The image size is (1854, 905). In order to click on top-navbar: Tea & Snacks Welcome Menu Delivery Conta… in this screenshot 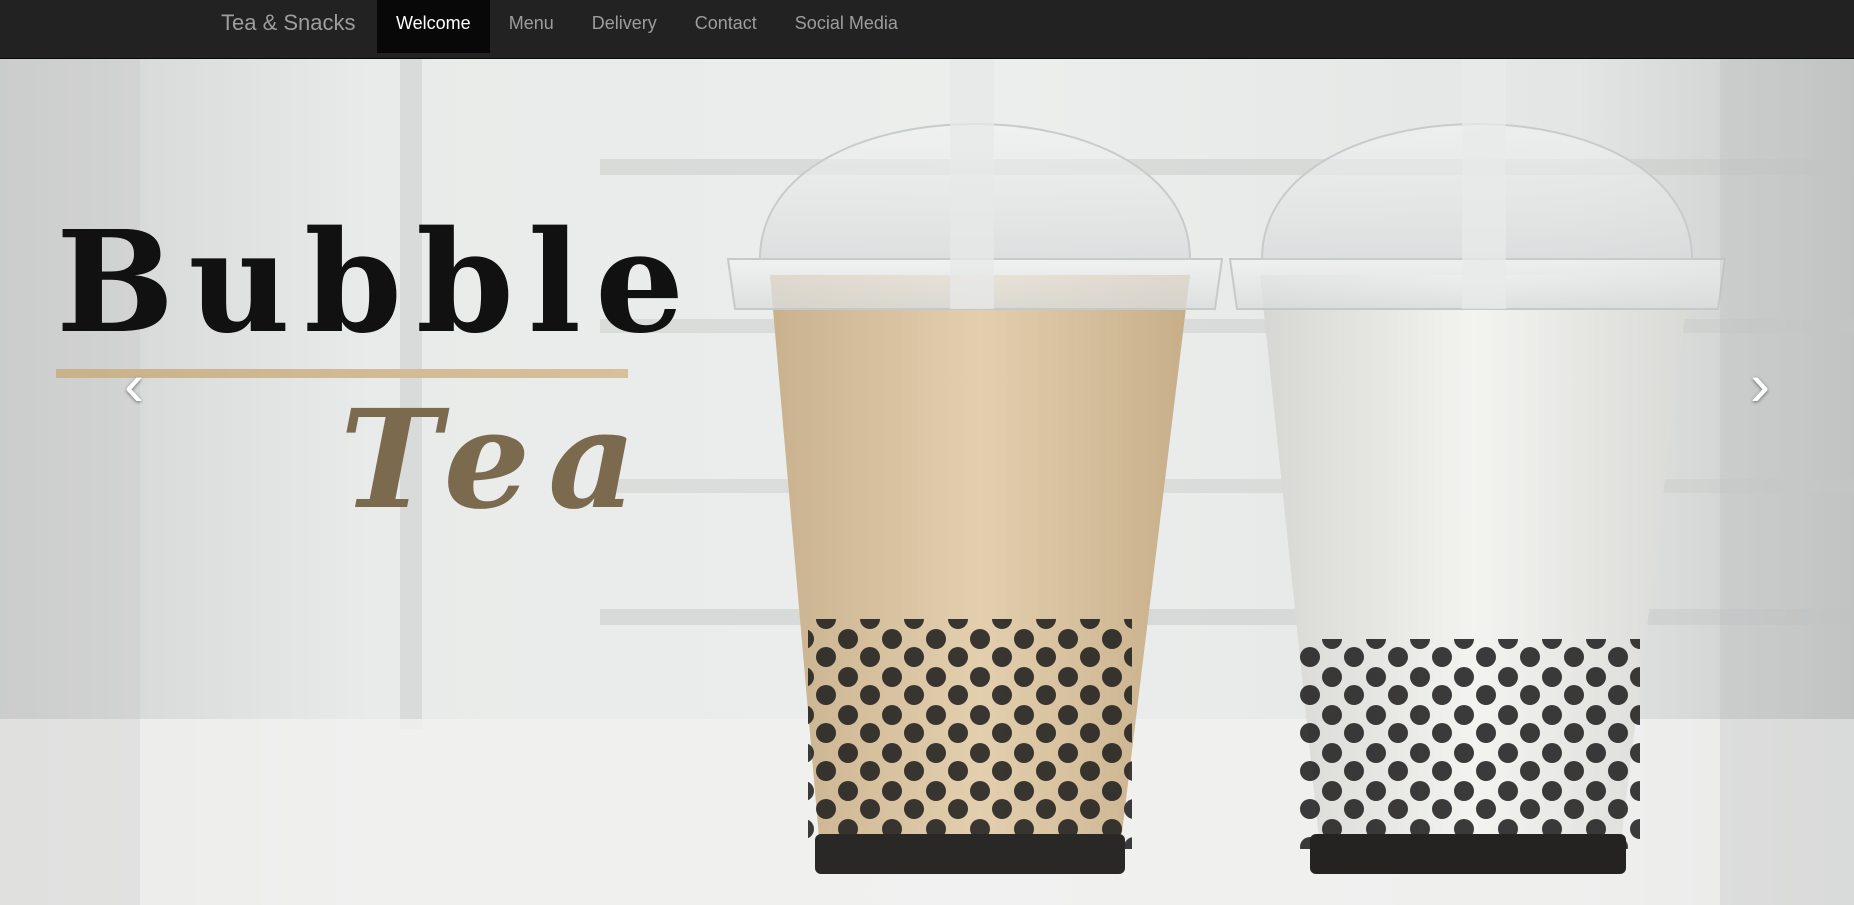, I will do `click(927, 29)`.